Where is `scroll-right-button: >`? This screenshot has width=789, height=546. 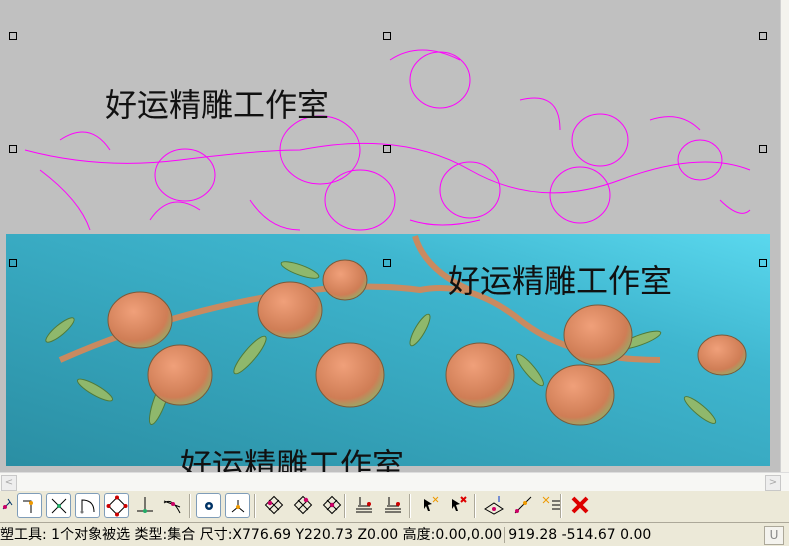
scroll-right-button: > is located at coordinates (773, 483).